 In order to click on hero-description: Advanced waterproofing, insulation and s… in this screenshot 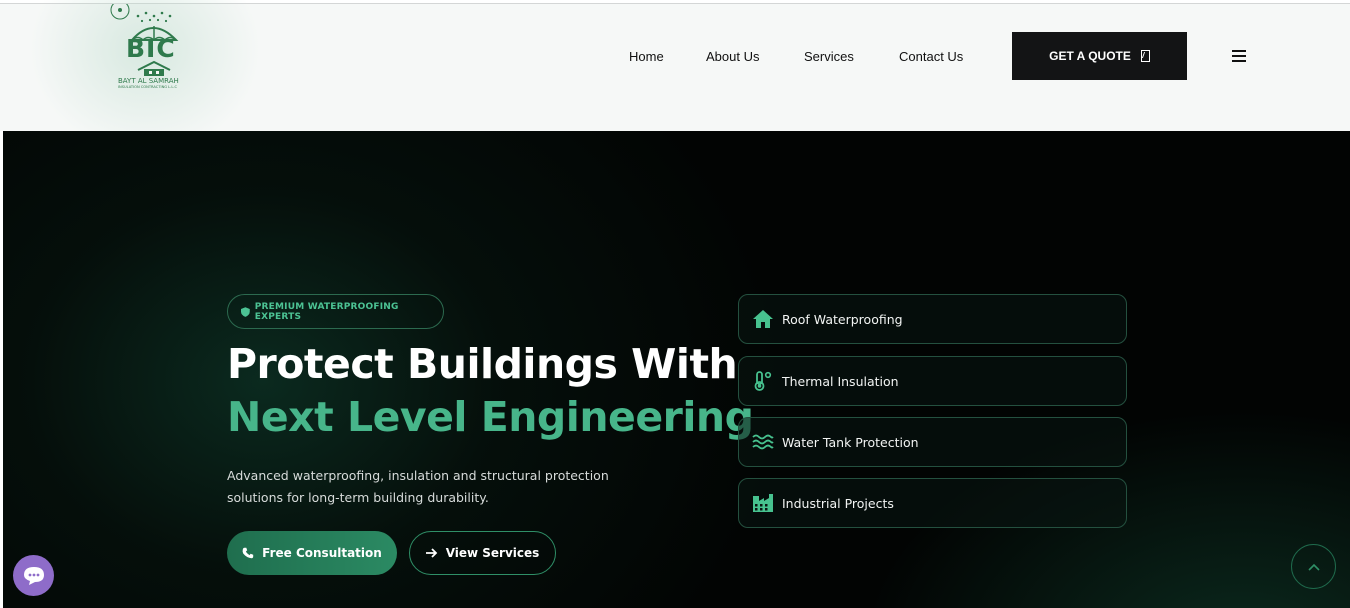, I will do `click(418, 486)`.